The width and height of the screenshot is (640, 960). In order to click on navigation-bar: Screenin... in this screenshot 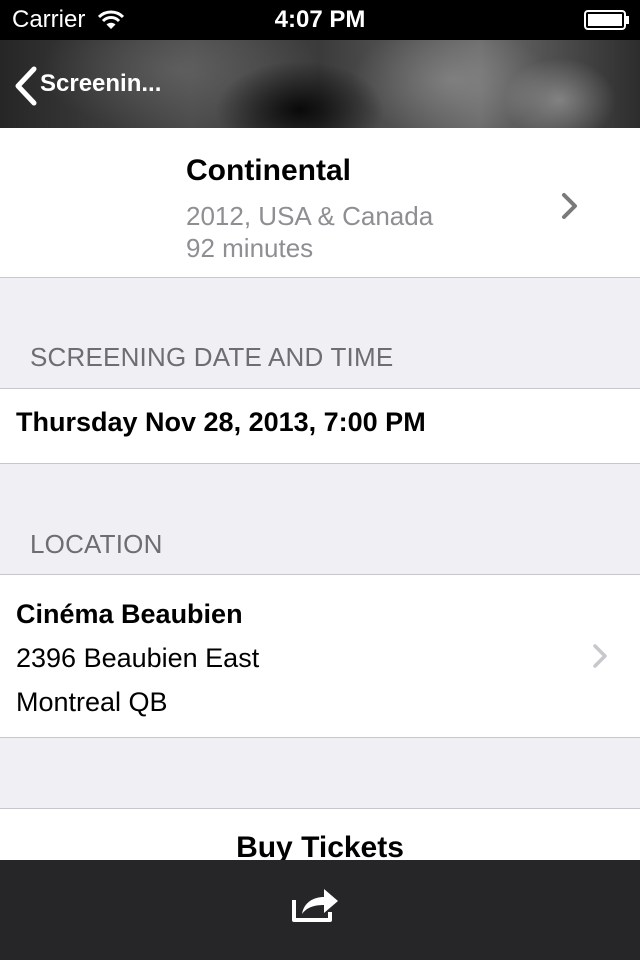, I will do `click(320, 84)`.